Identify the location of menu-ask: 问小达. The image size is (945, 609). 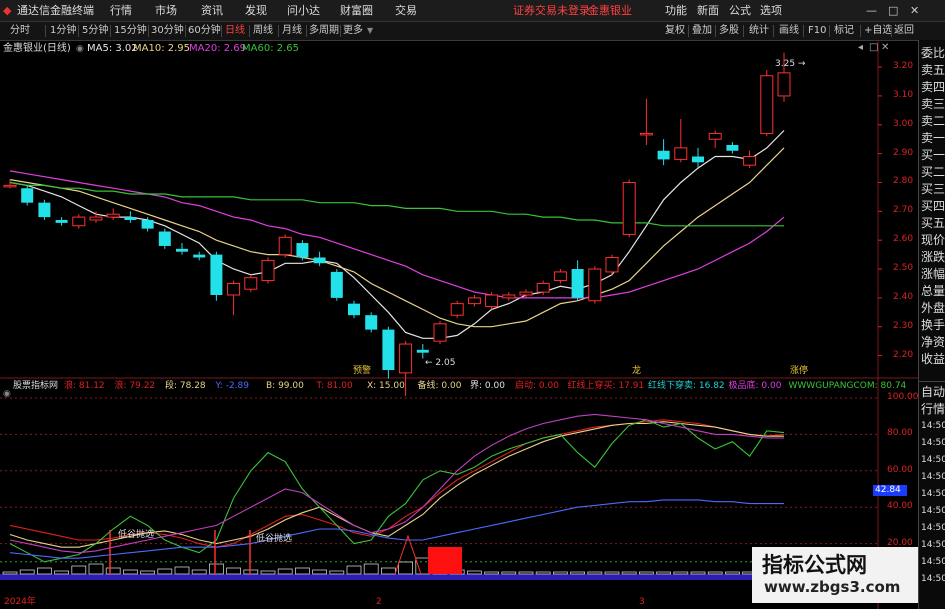
(303, 10).